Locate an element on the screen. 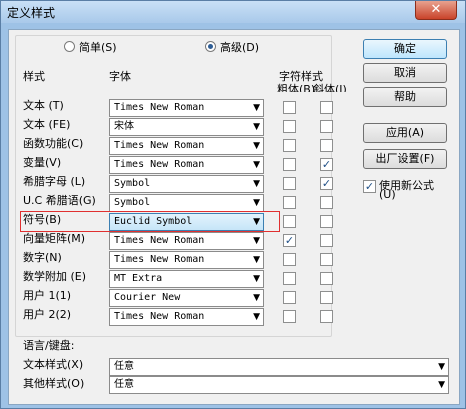  bold-checkbox: ✓ is located at coordinates (289, 240).